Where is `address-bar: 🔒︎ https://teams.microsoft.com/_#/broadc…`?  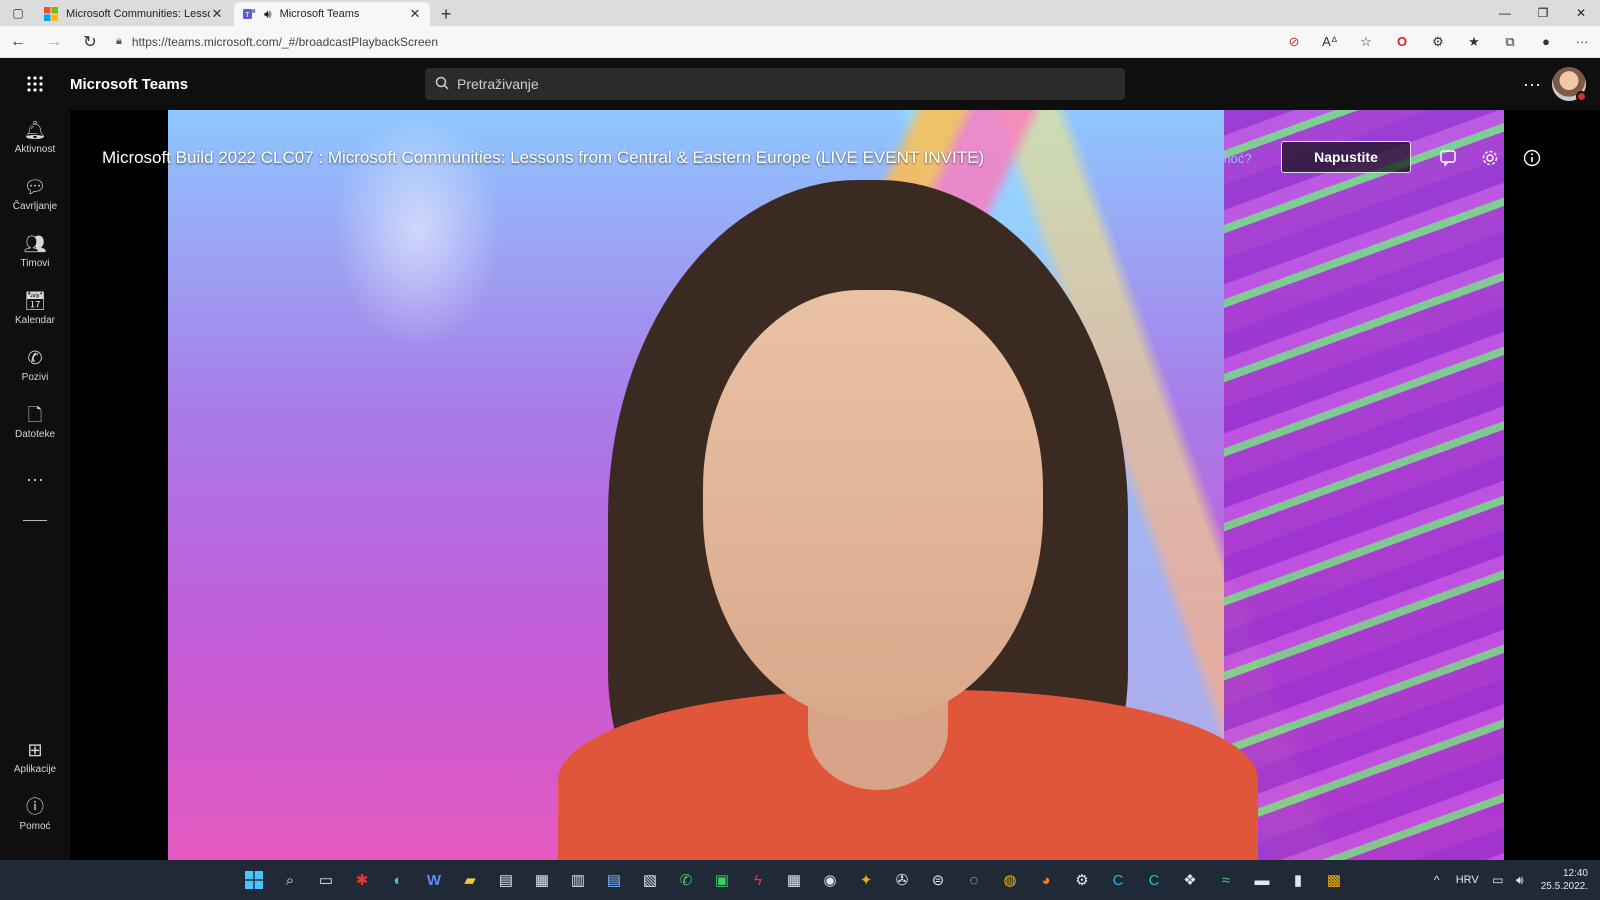 address-bar: 🔒︎ https://teams.microsoft.com/_#/broadc… is located at coordinates (673, 42).